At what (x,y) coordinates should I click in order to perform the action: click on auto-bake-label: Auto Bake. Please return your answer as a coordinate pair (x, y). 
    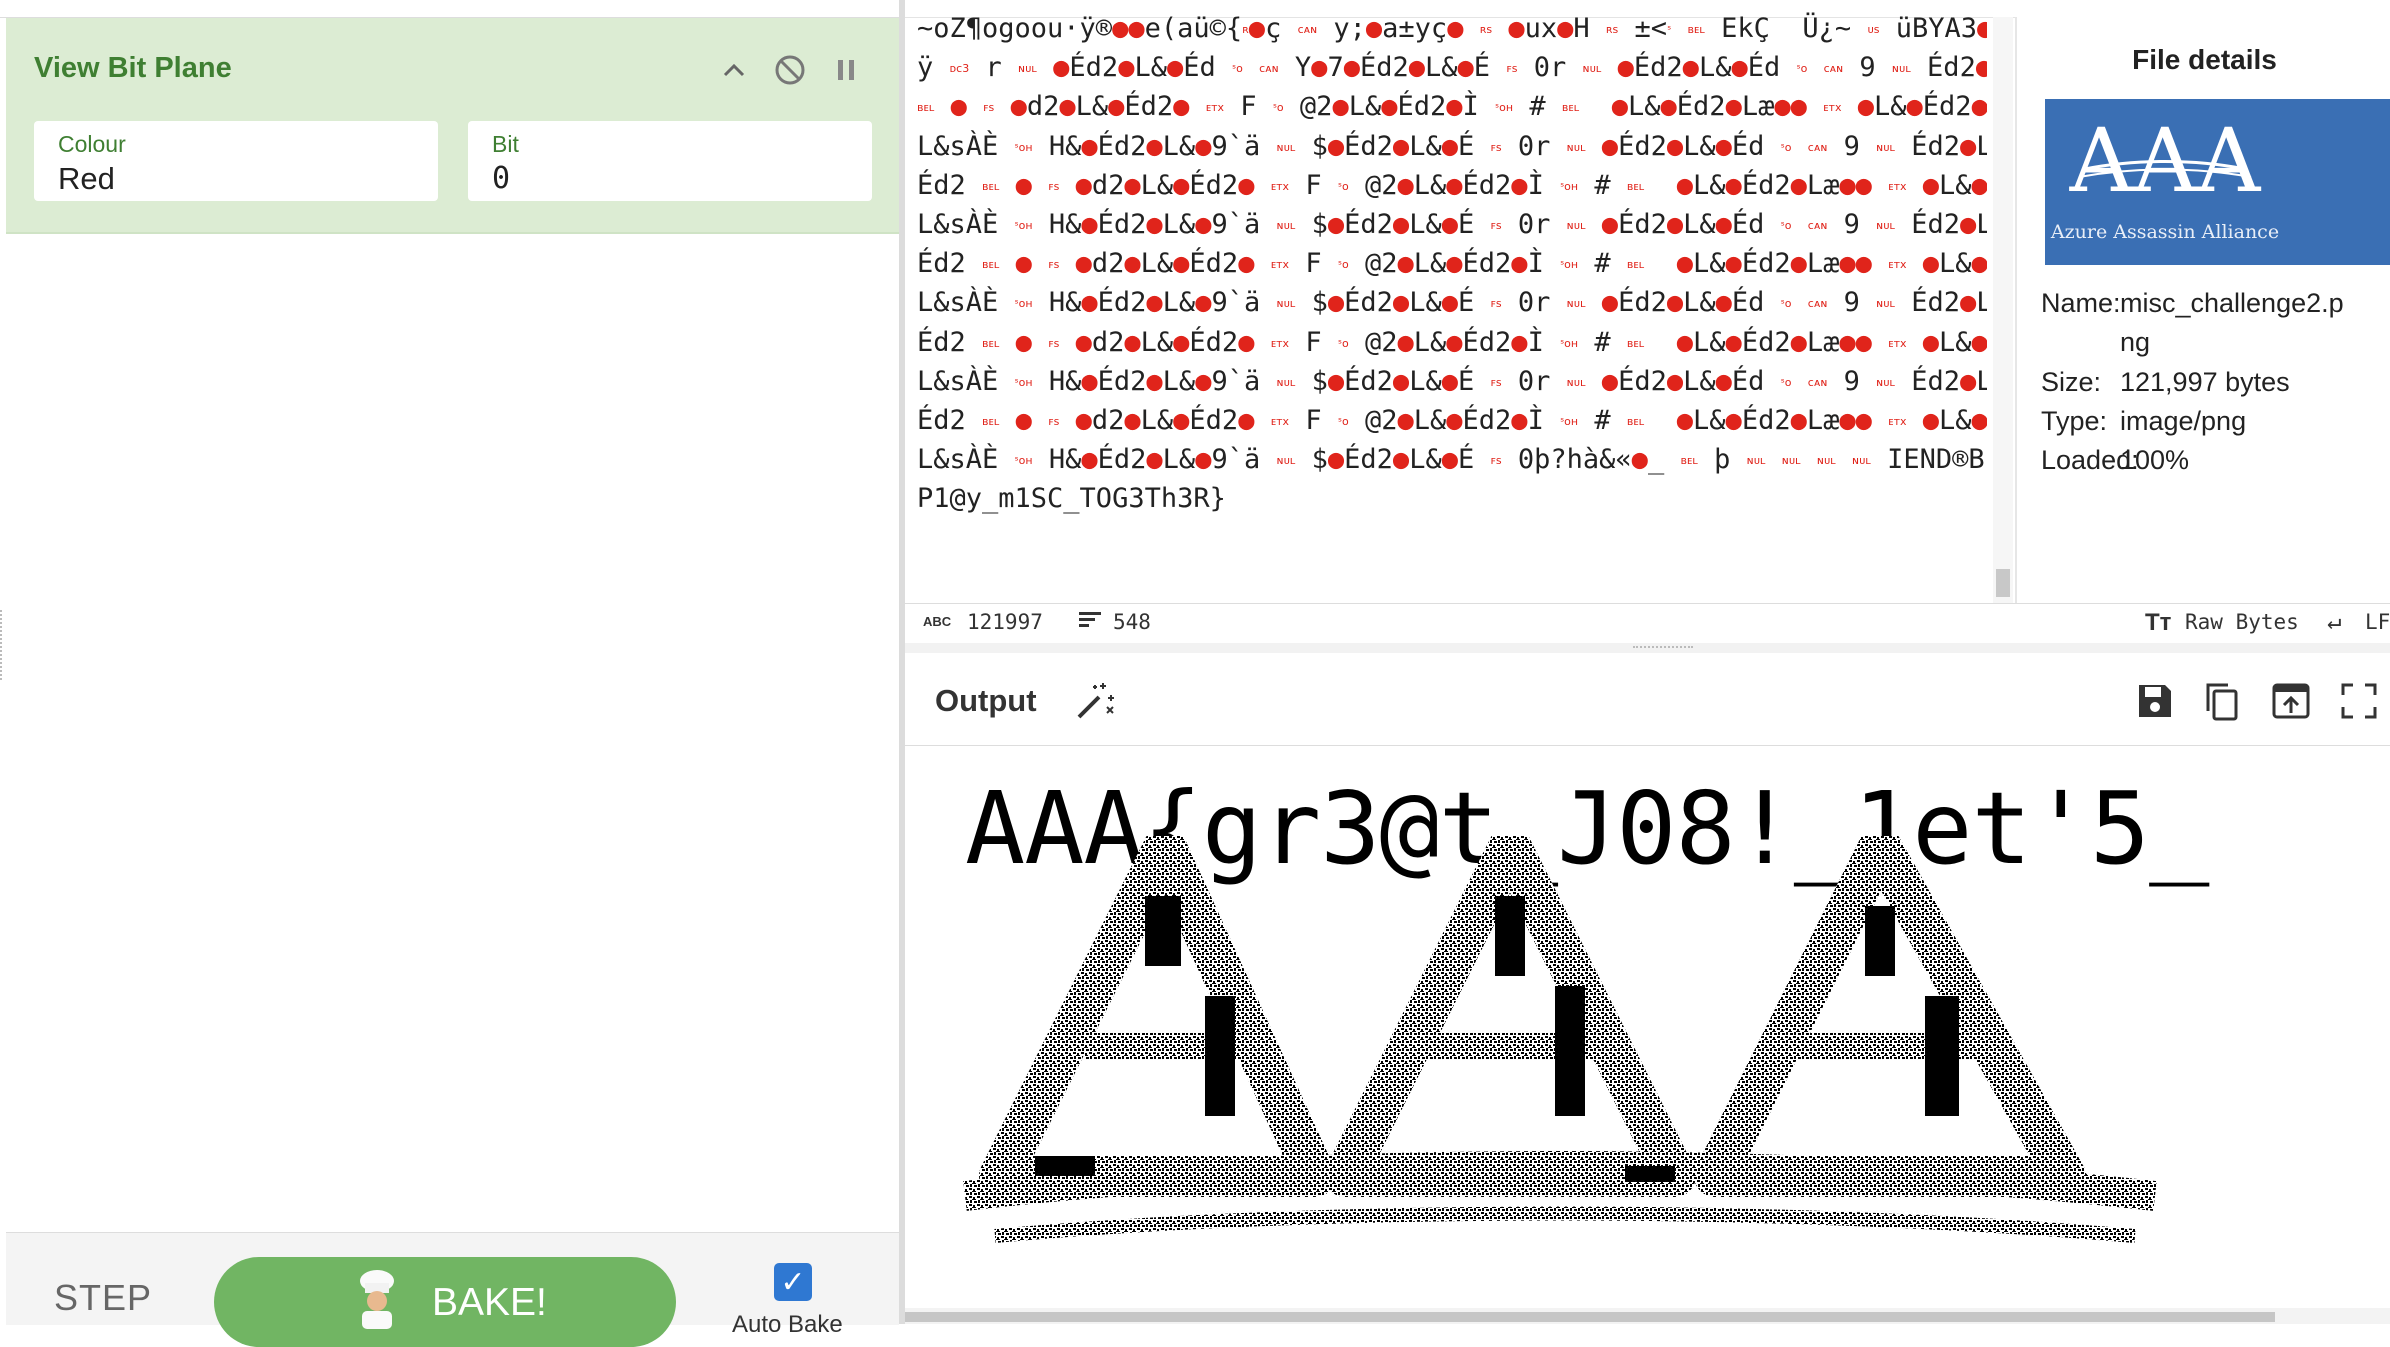
    Looking at the image, I should click on (787, 1324).